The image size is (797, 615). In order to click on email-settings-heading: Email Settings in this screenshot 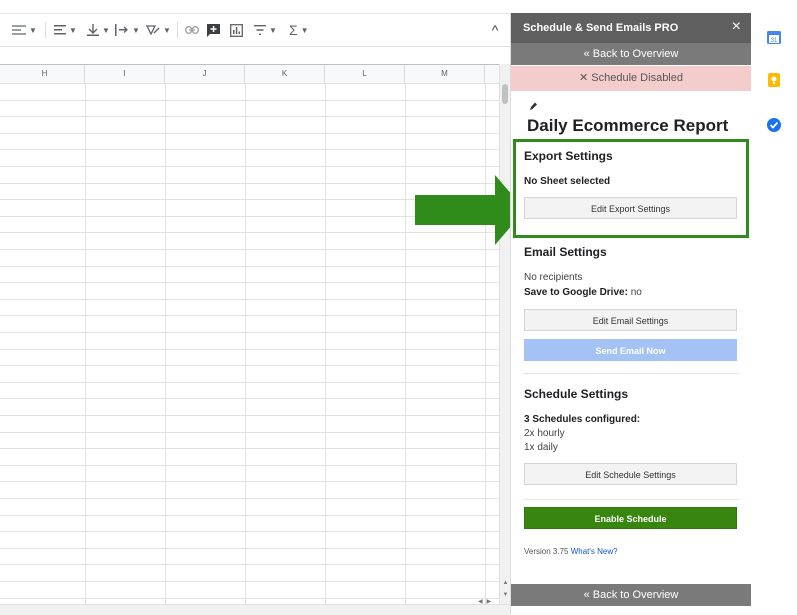, I will do `click(565, 252)`.